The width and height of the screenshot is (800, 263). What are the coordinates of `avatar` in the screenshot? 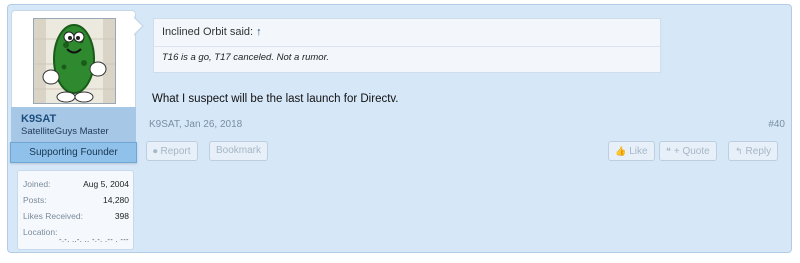 It's located at (74, 61).